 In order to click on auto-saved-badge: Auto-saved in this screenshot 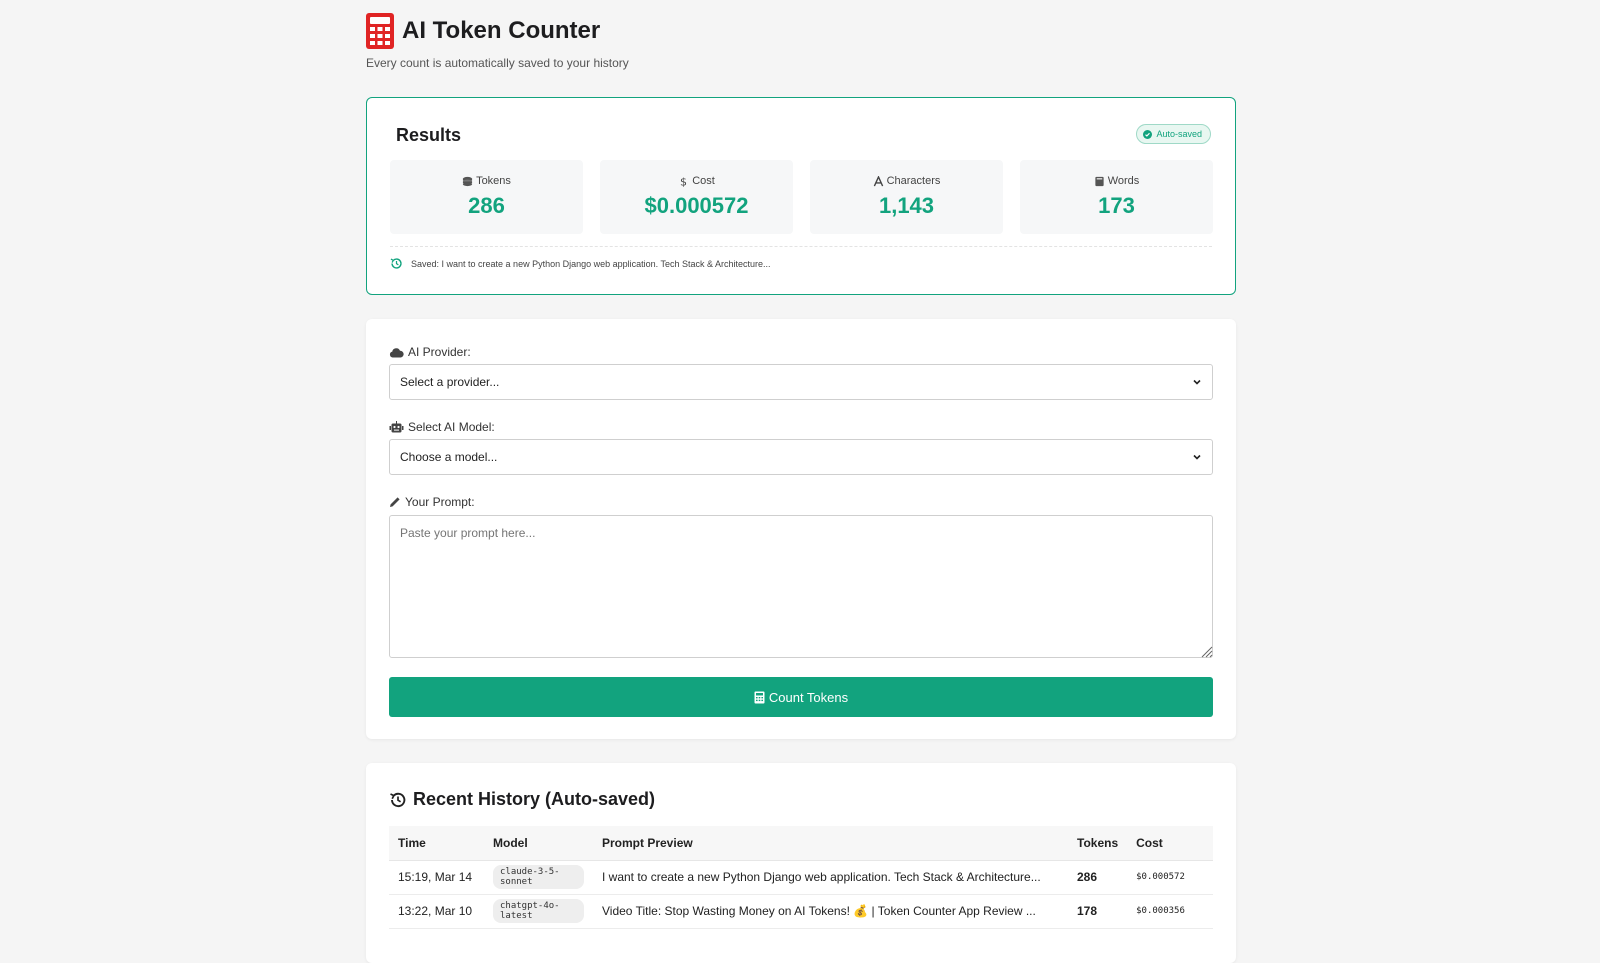, I will do `click(1173, 134)`.